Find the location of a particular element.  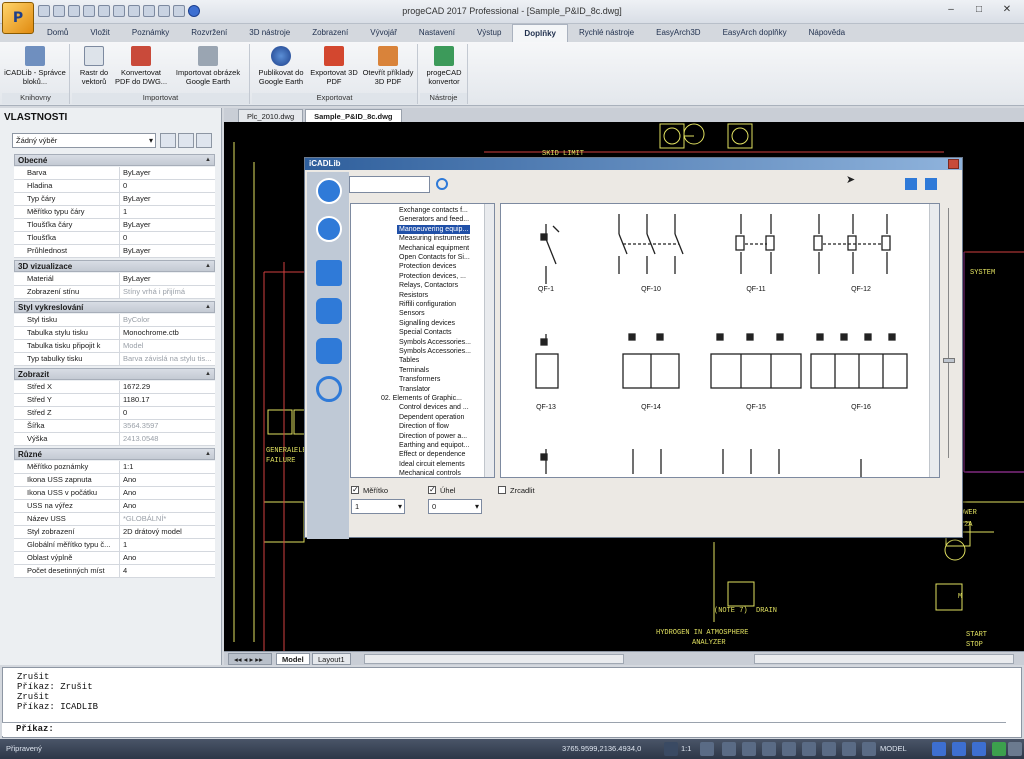

tab-13: Nápověda is located at coordinates (827, 33).